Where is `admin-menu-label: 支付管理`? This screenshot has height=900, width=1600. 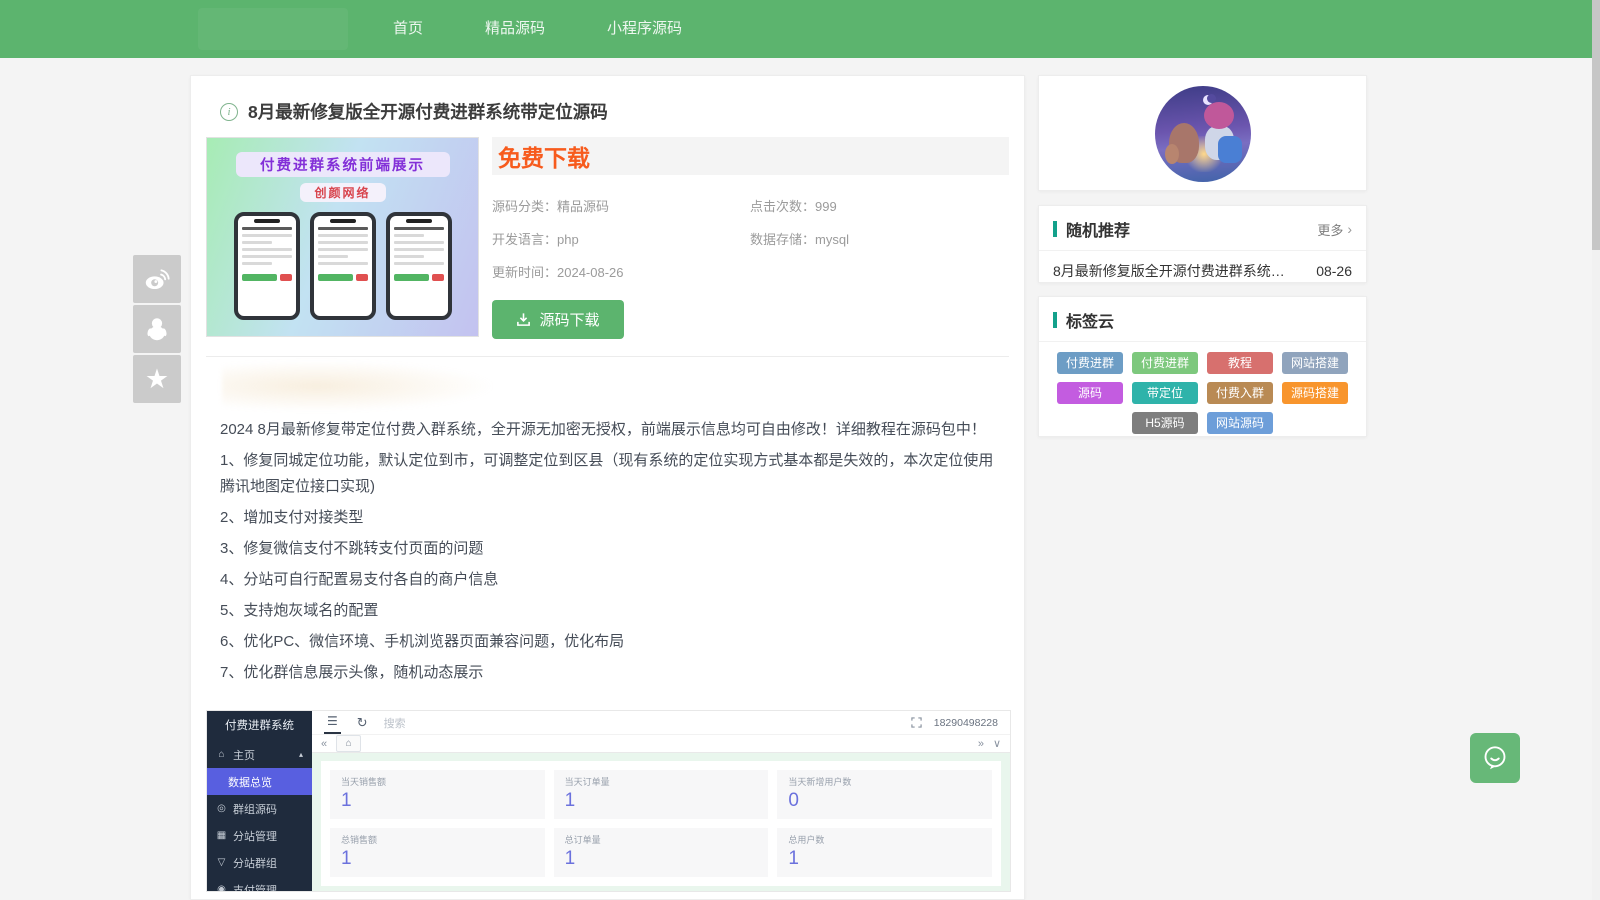 admin-menu-label: 支付管理 is located at coordinates (255, 888).